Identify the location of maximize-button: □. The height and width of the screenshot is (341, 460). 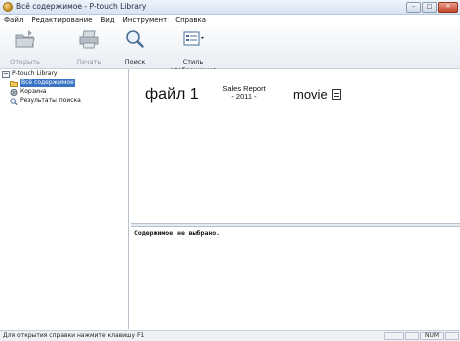
(429, 7).